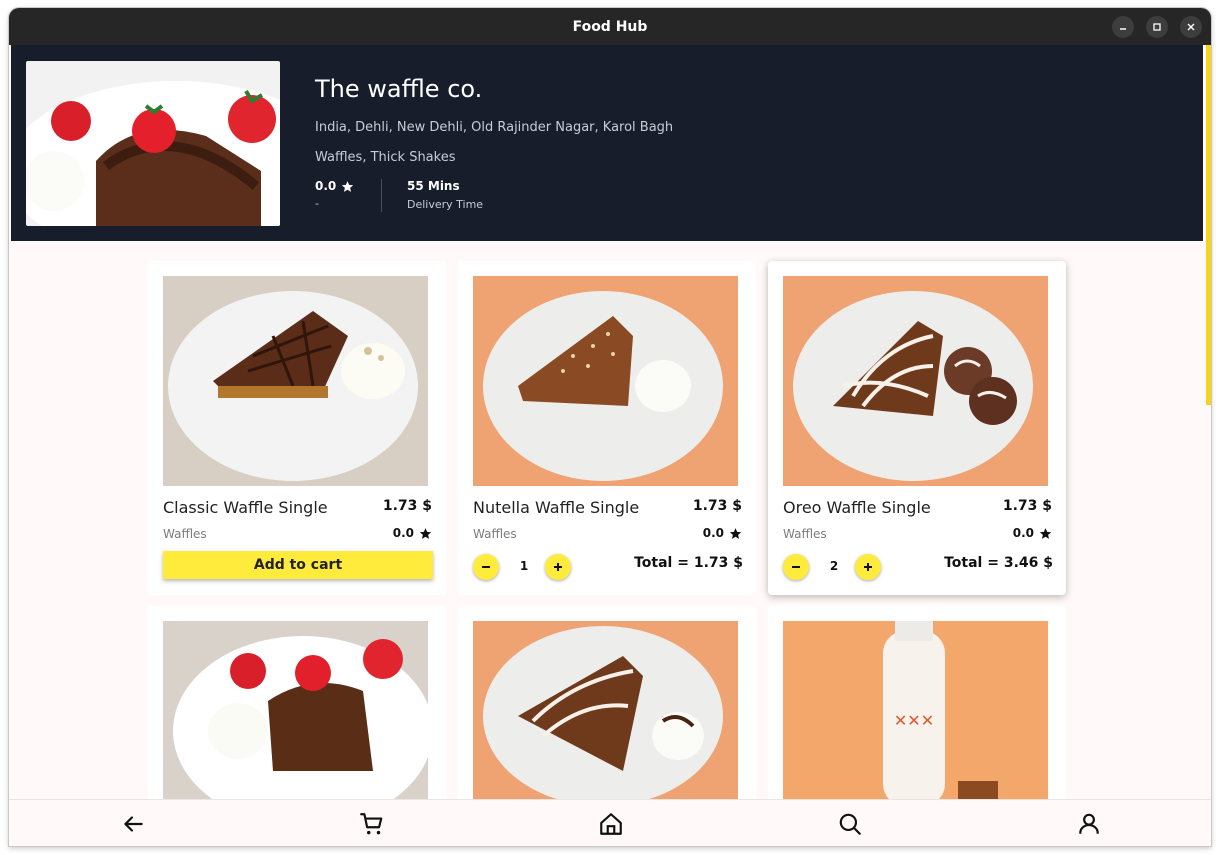 This screenshot has height=855, width=1220. I want to click on nav-profile-button, so click(1089, 824).